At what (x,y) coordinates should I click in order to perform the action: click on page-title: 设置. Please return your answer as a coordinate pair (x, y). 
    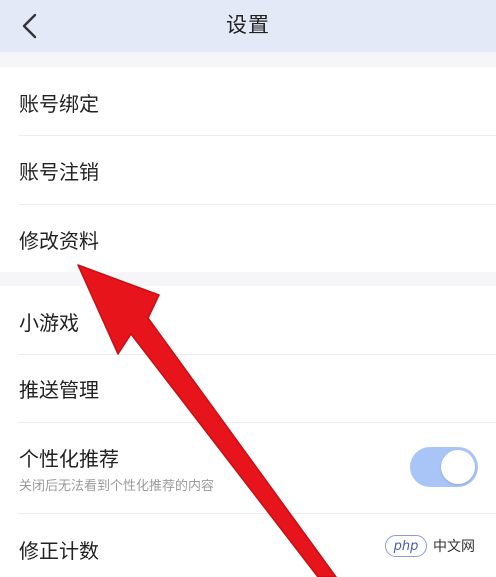
    Looking at the image, I should click on (248, 25).